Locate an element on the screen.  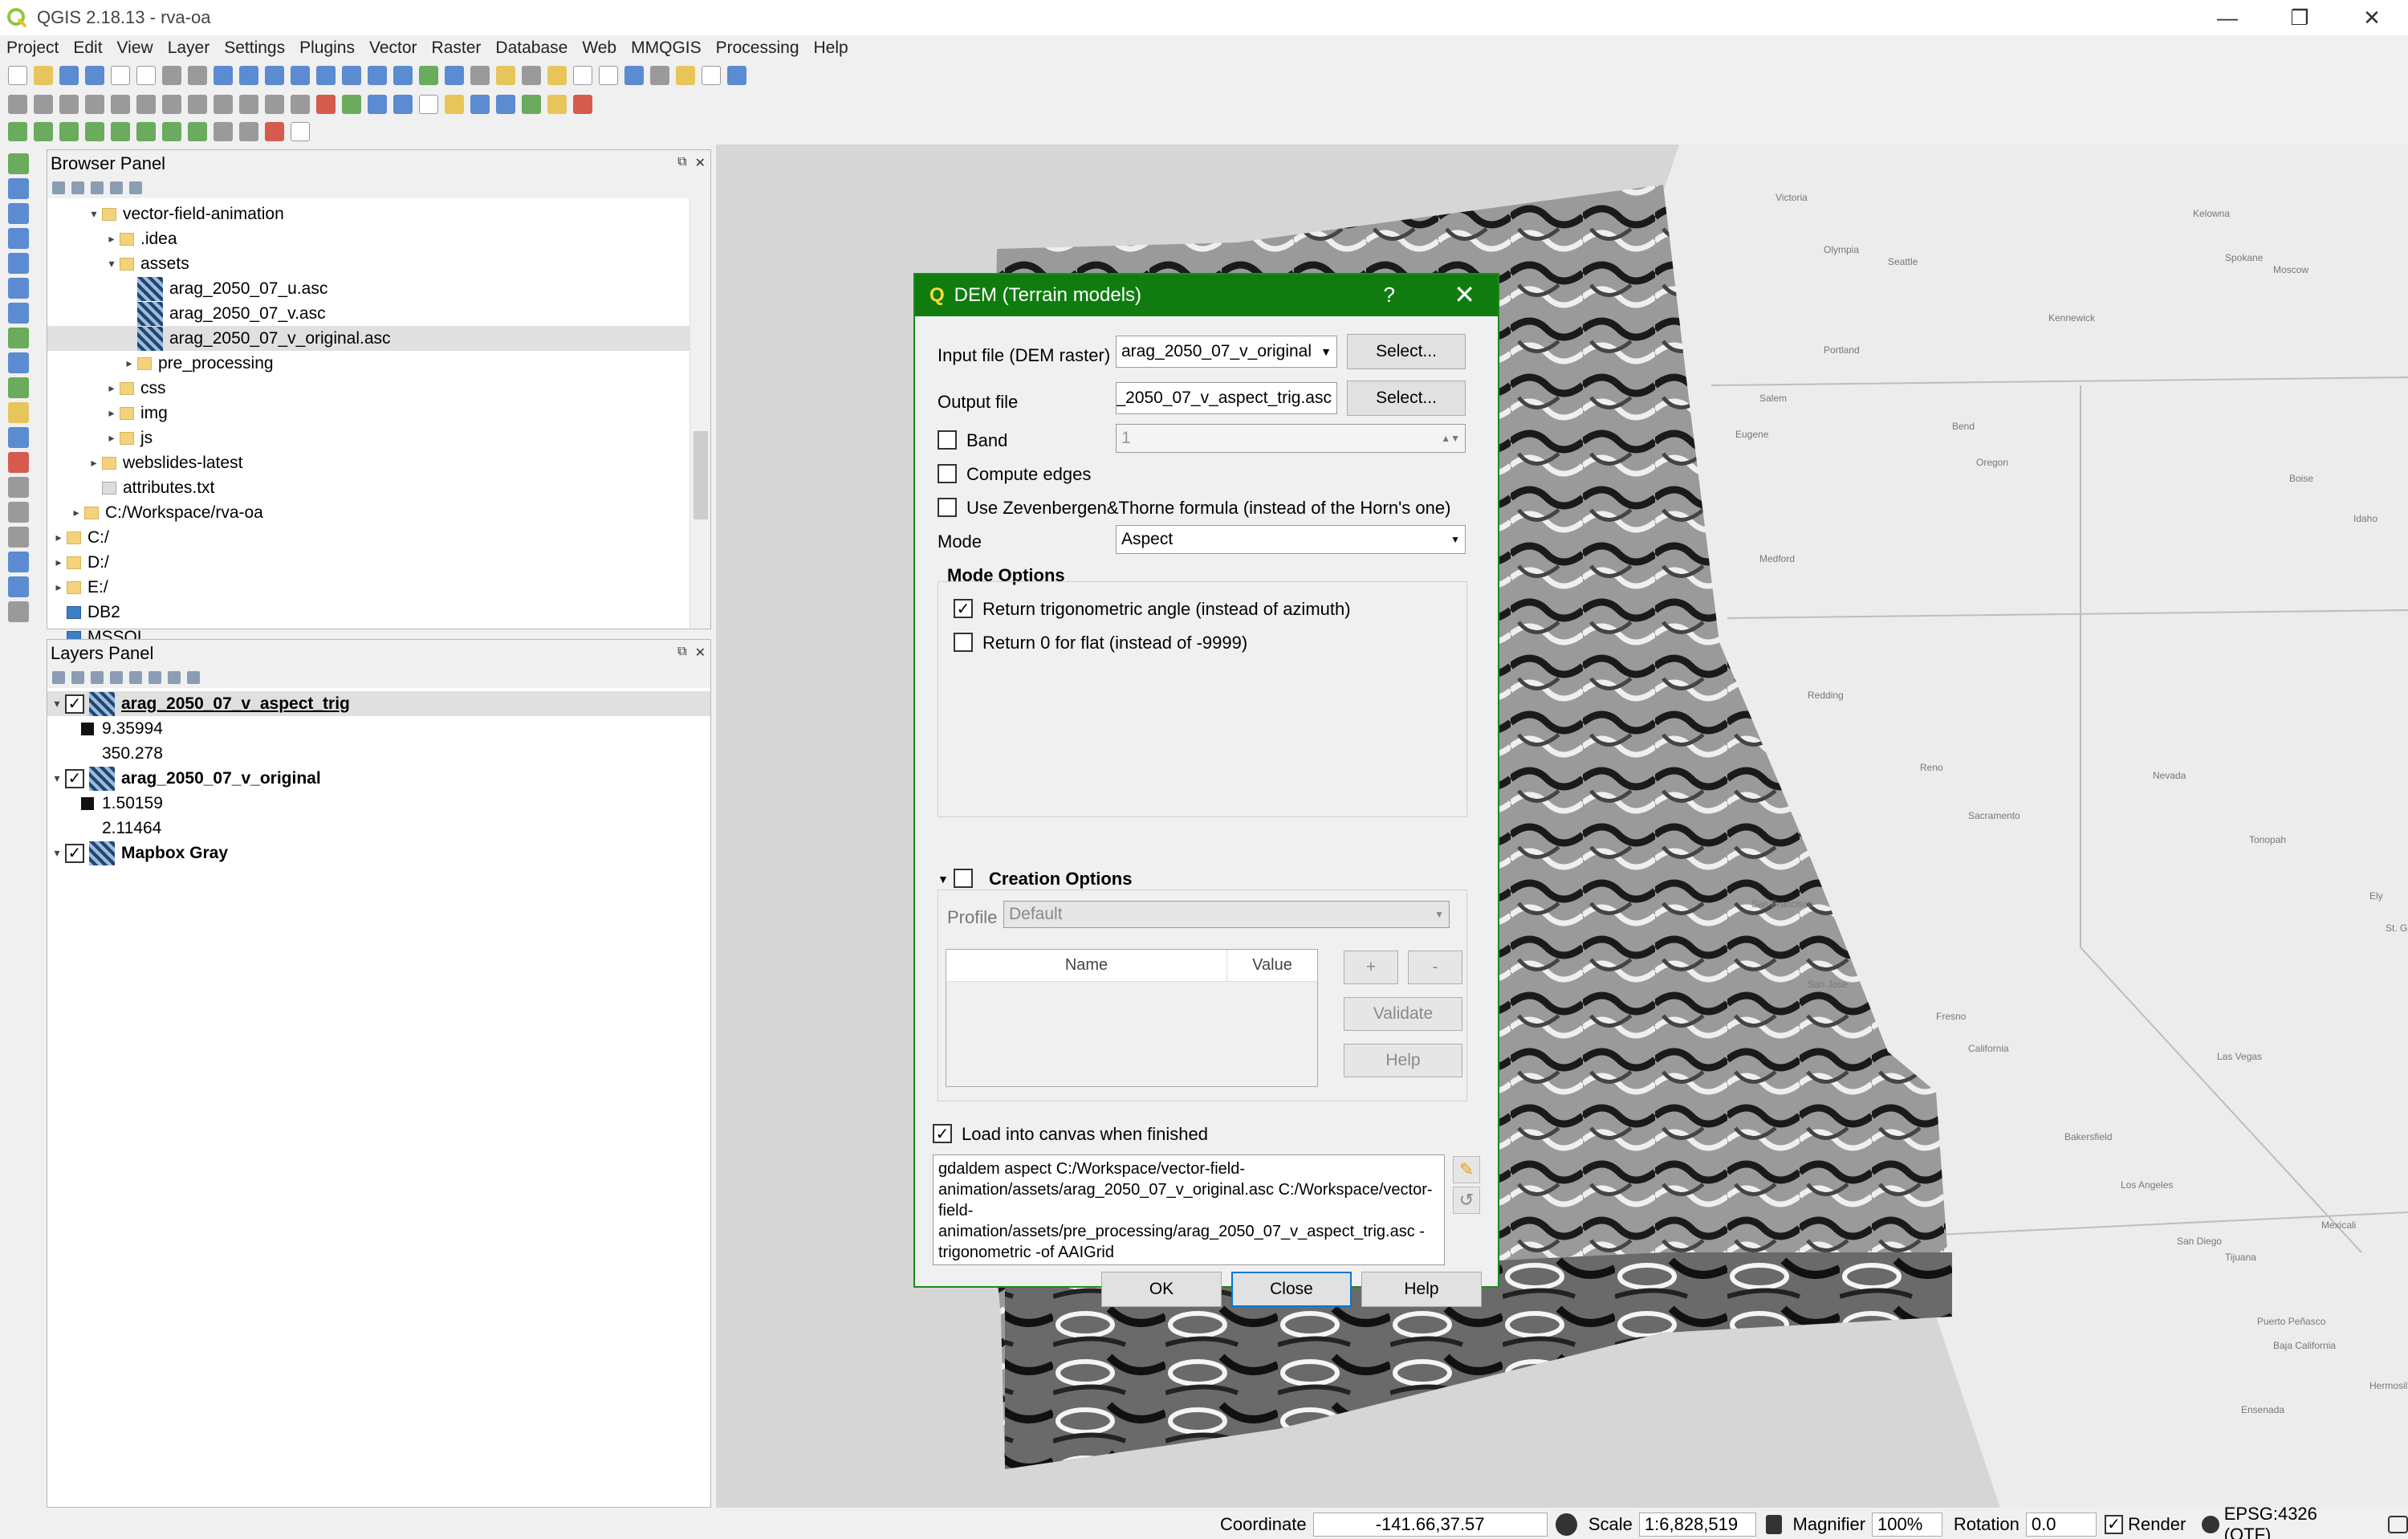
browser-item: ▾ assets is located at coordinates (378, 264).